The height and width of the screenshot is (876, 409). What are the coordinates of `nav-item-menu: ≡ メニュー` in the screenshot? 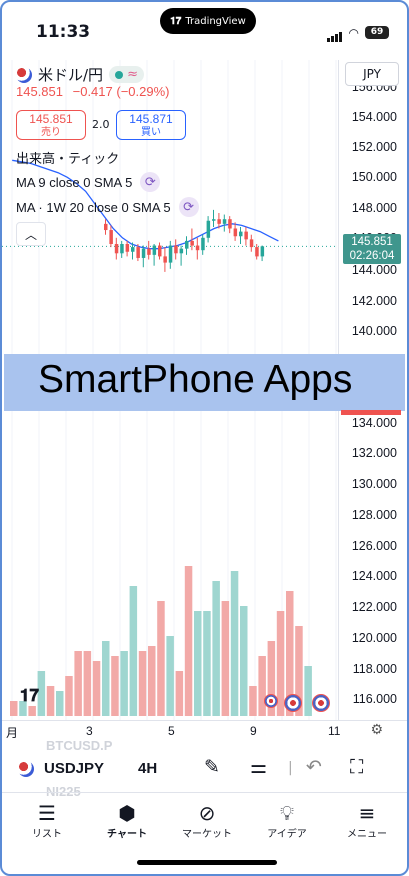 It's located at (367, 820).